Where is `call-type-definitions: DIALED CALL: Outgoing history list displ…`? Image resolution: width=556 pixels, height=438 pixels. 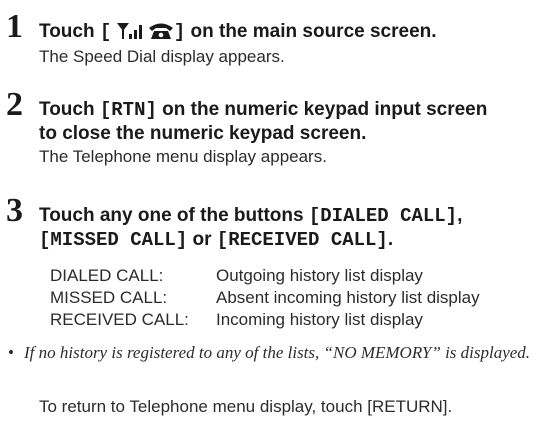
call-type-definitions: DIALED CALL: Outgoing history list displ… is located at coordinates (265, 298).